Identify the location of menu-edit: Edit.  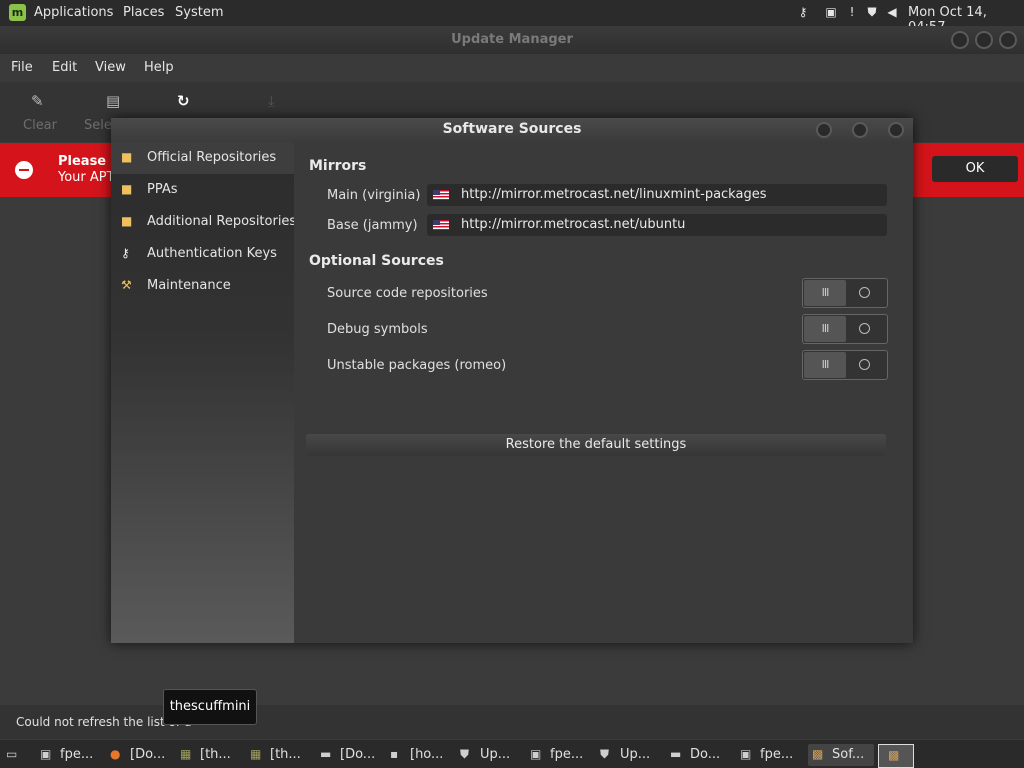
(64, 67).